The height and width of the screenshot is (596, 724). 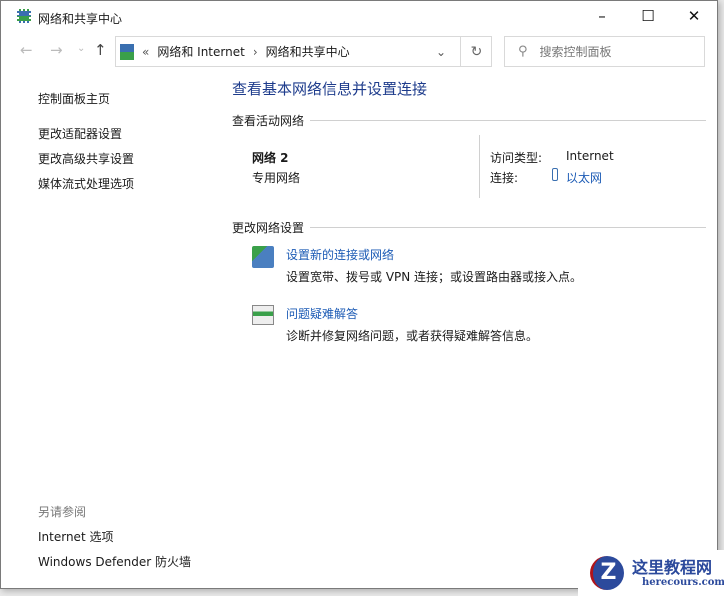 What do you see at coordinates (26, 50) in the screenshot?
I see `back-button: ←` at bounding box center [26, 50].